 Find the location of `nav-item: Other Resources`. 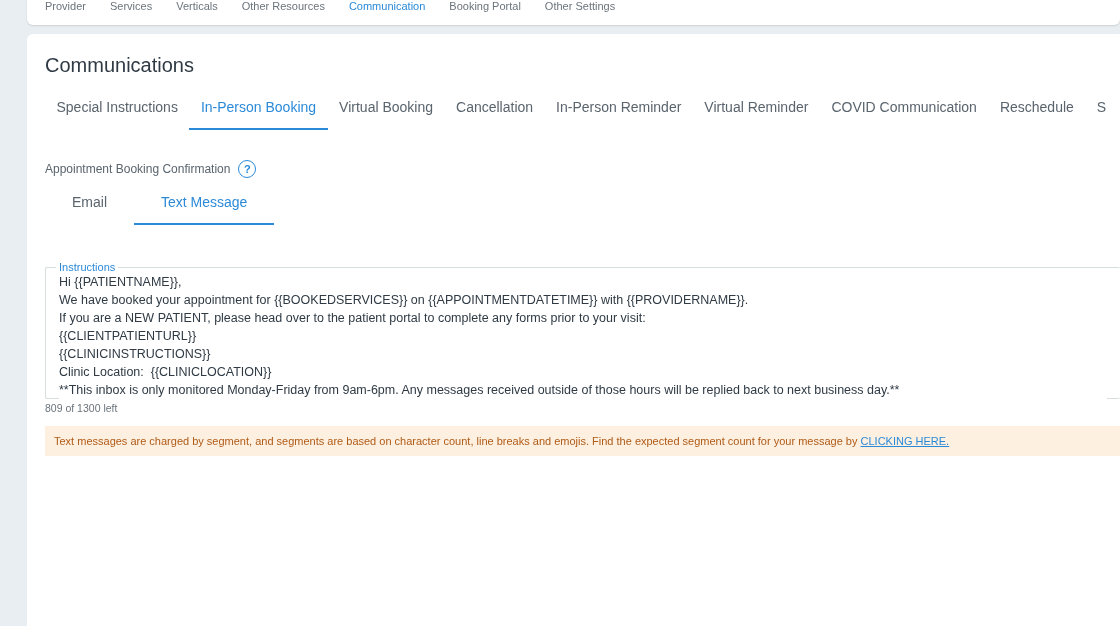

nav-item: Other Resources is located at coordinates (283, 6).